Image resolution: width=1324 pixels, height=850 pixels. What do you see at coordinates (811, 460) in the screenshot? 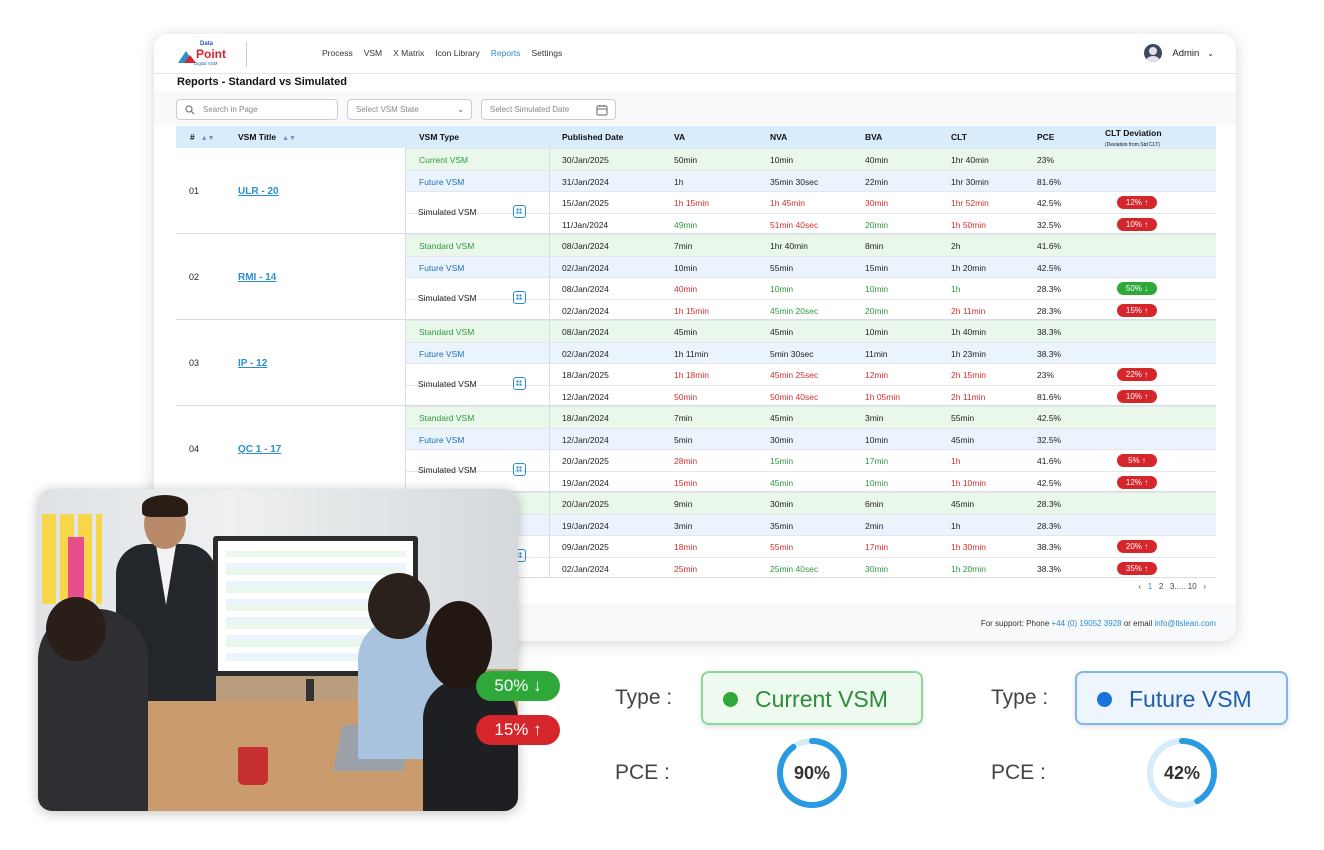
I see `table-row: 20/Jan/2025 28min 15min 17min 1h 41.6% 5% ↑` at bounding box center [811, 460].